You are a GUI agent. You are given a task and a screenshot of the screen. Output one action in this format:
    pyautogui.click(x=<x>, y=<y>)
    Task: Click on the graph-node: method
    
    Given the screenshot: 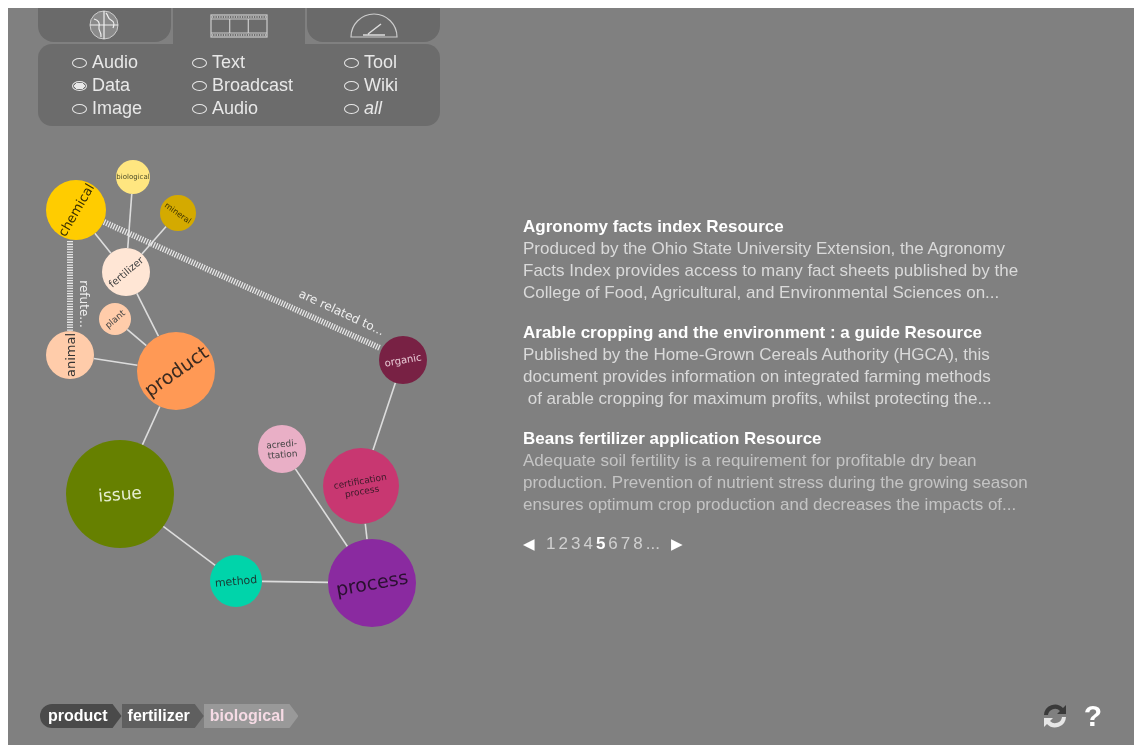 What is the action you would take?
    pyautogui.click(x=236, y=581)
    